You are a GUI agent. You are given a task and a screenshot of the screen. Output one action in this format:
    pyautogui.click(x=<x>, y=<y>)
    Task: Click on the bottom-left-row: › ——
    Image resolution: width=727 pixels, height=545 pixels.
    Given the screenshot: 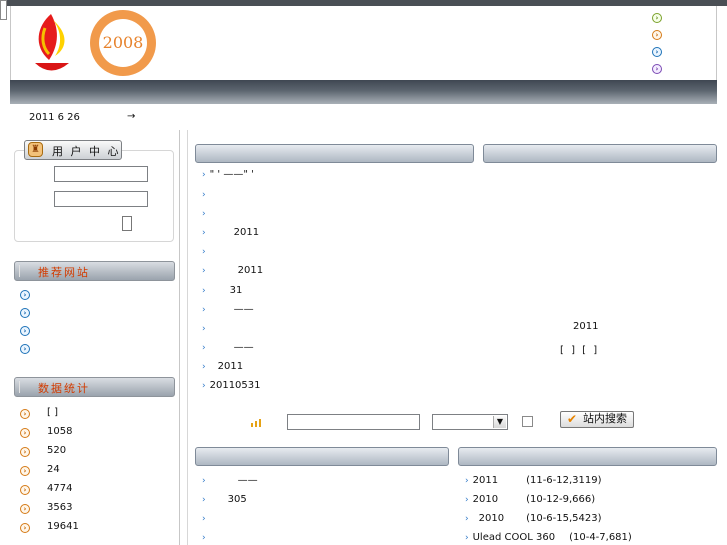 What is the action you would take?
    pyautogui.click(x=230, y=480)
    